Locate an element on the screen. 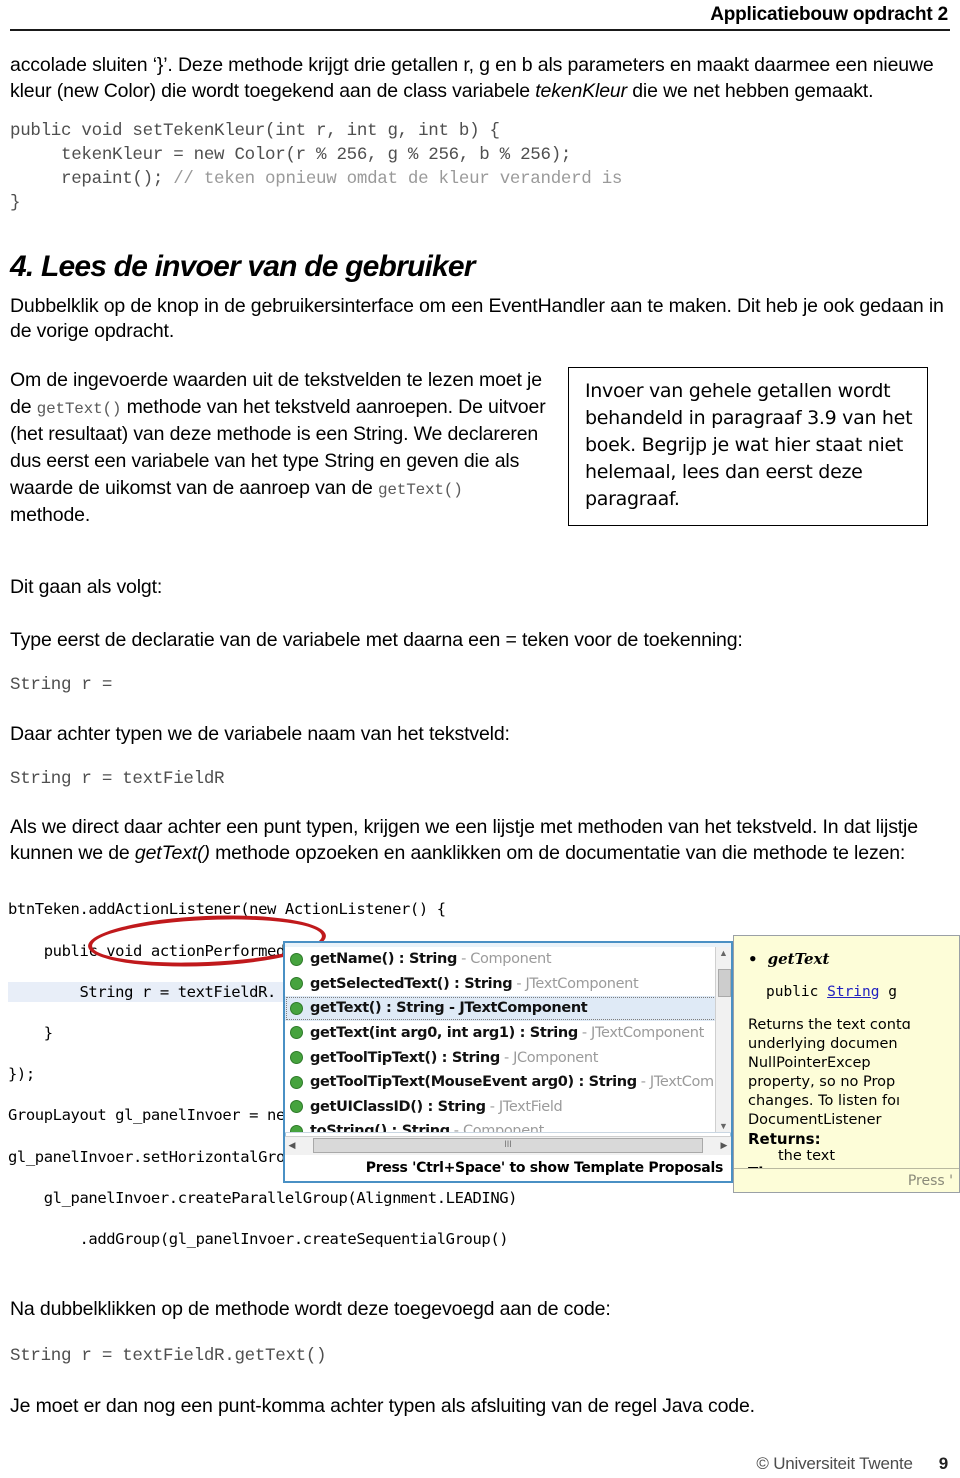  intro-text-c: die we net hebben gemaakt. is located at coordinates (750, 90).